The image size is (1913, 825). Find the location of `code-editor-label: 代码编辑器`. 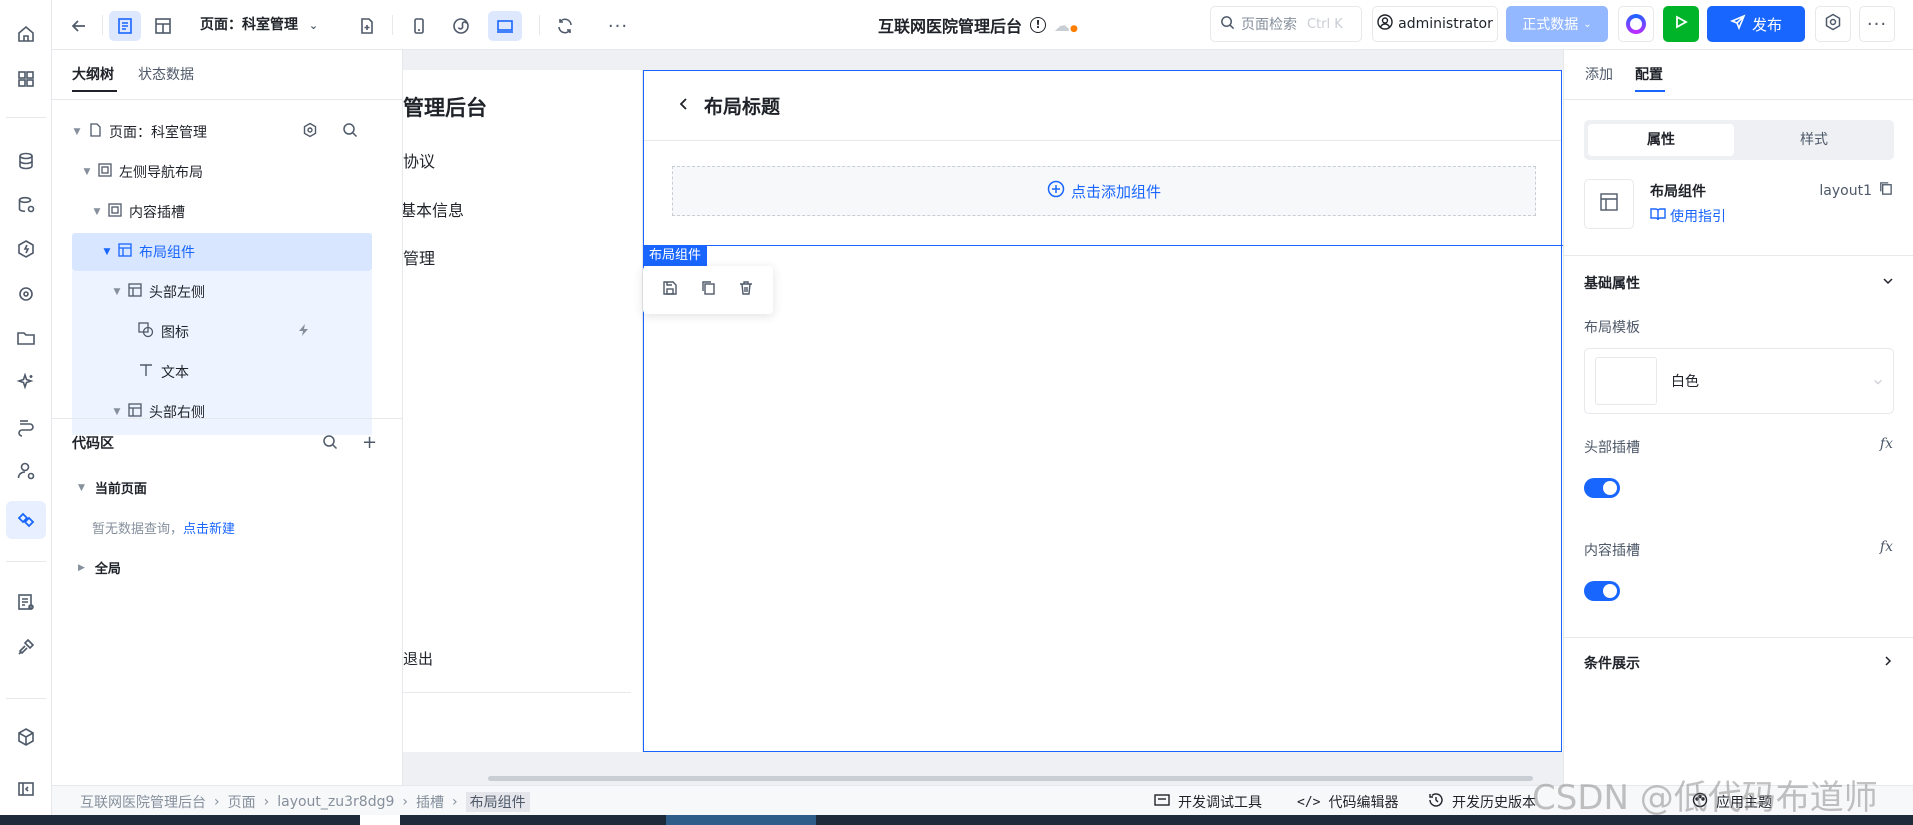

code-editor-label: 代码编辑器 is located at coordinates (1363, 803).